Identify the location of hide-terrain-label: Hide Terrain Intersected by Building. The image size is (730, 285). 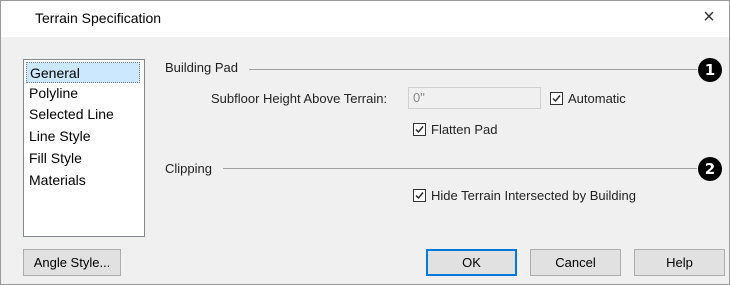
(533, 195).